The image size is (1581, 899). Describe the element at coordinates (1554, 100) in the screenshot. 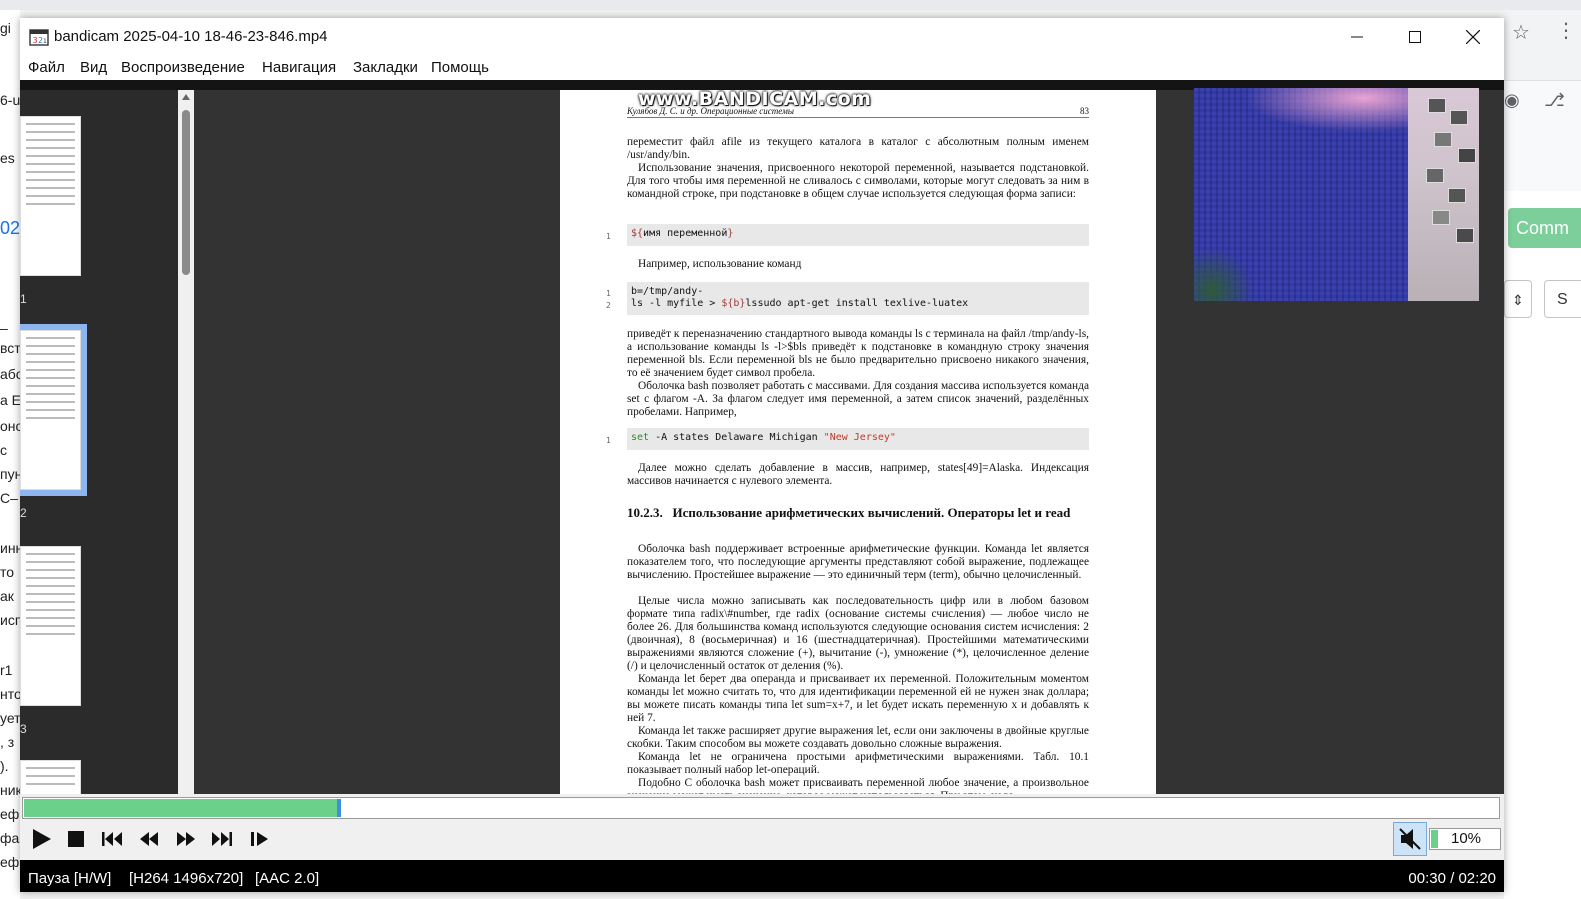

I see `pull-request-icon: ⎇` at that location.